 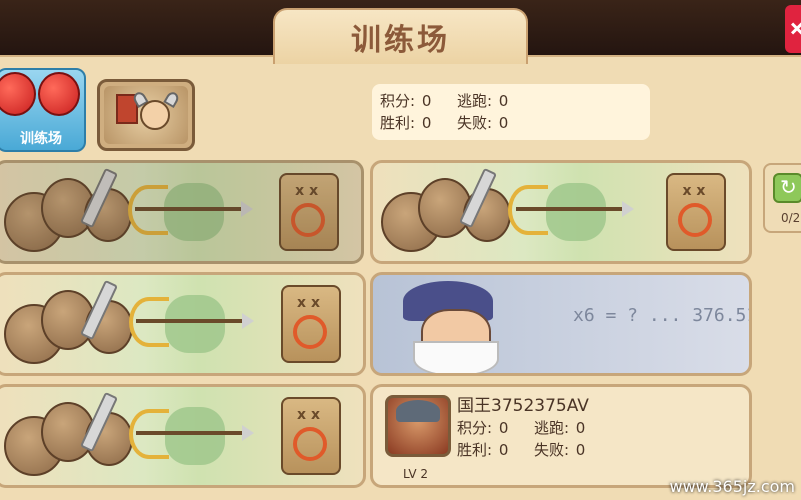 What do you see at coordinates (400, 40) in the screenshot?
I see `page-title: 训练场` at bounding box center [400, 40].